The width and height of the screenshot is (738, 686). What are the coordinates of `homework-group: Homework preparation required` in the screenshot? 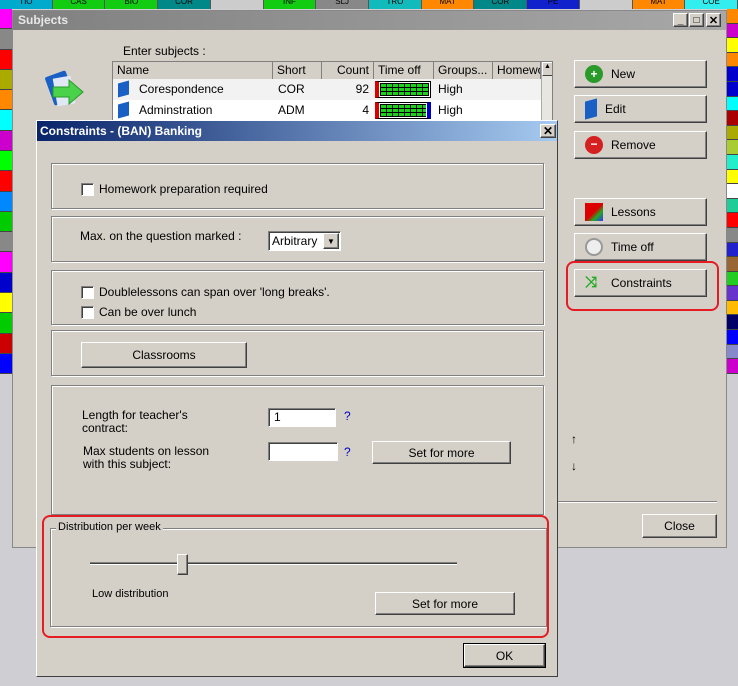 It's located at (297, 186).